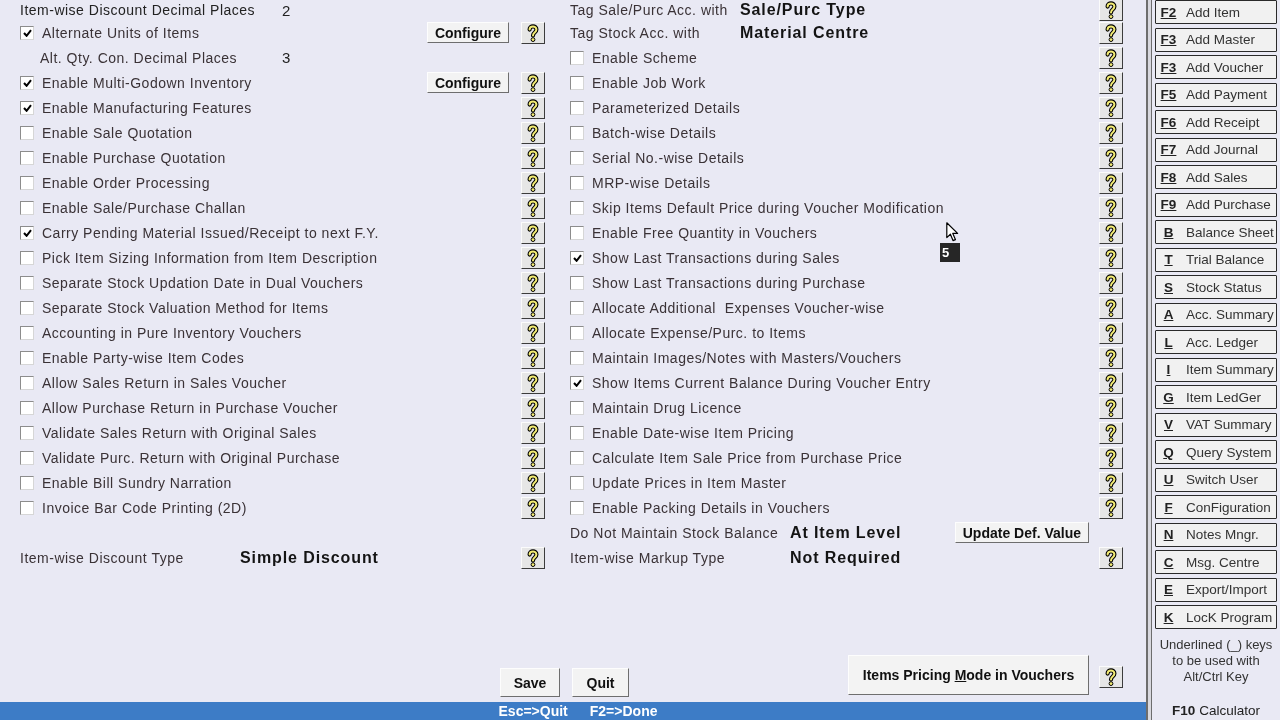 The height and width of the screenshot is (720, 1280). What do you see at coordinates (1216, 204) in the screenshot?
I see `shortcut-button: F9 Add Purchase` at bounding box center [1216, 204].